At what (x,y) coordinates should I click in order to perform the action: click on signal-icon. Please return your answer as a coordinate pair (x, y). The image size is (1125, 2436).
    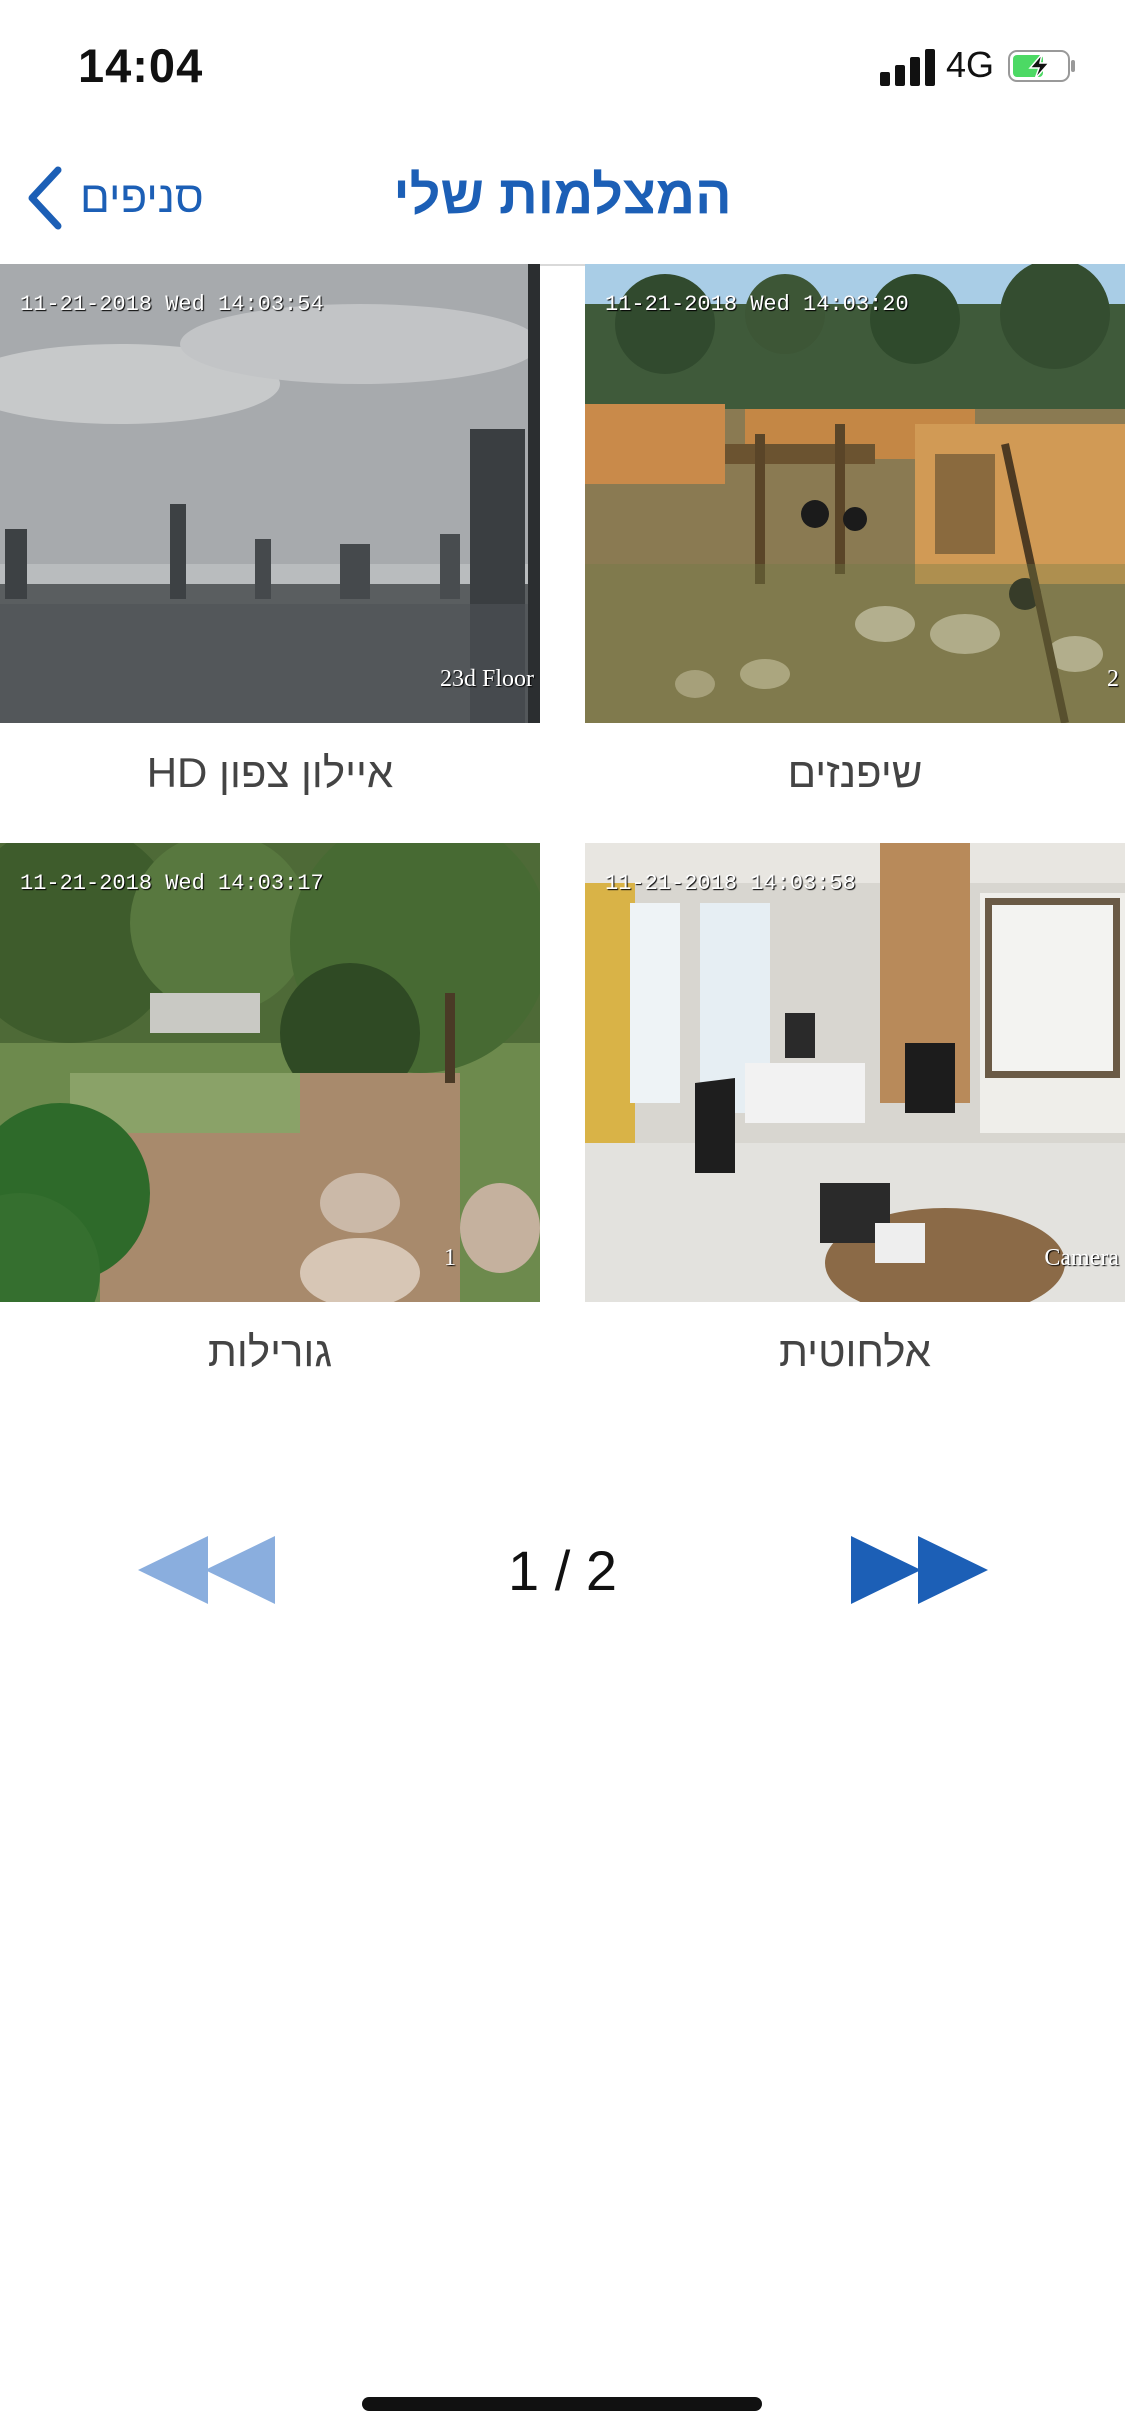
    Looking at the image, I should click on (908, 67).